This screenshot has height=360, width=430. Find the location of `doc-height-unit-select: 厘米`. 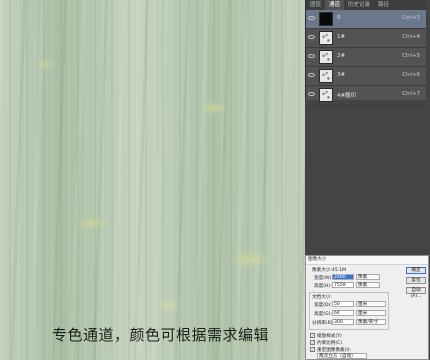

doc-height-unit-select: 厘米 is located at coordinates (371, 313).